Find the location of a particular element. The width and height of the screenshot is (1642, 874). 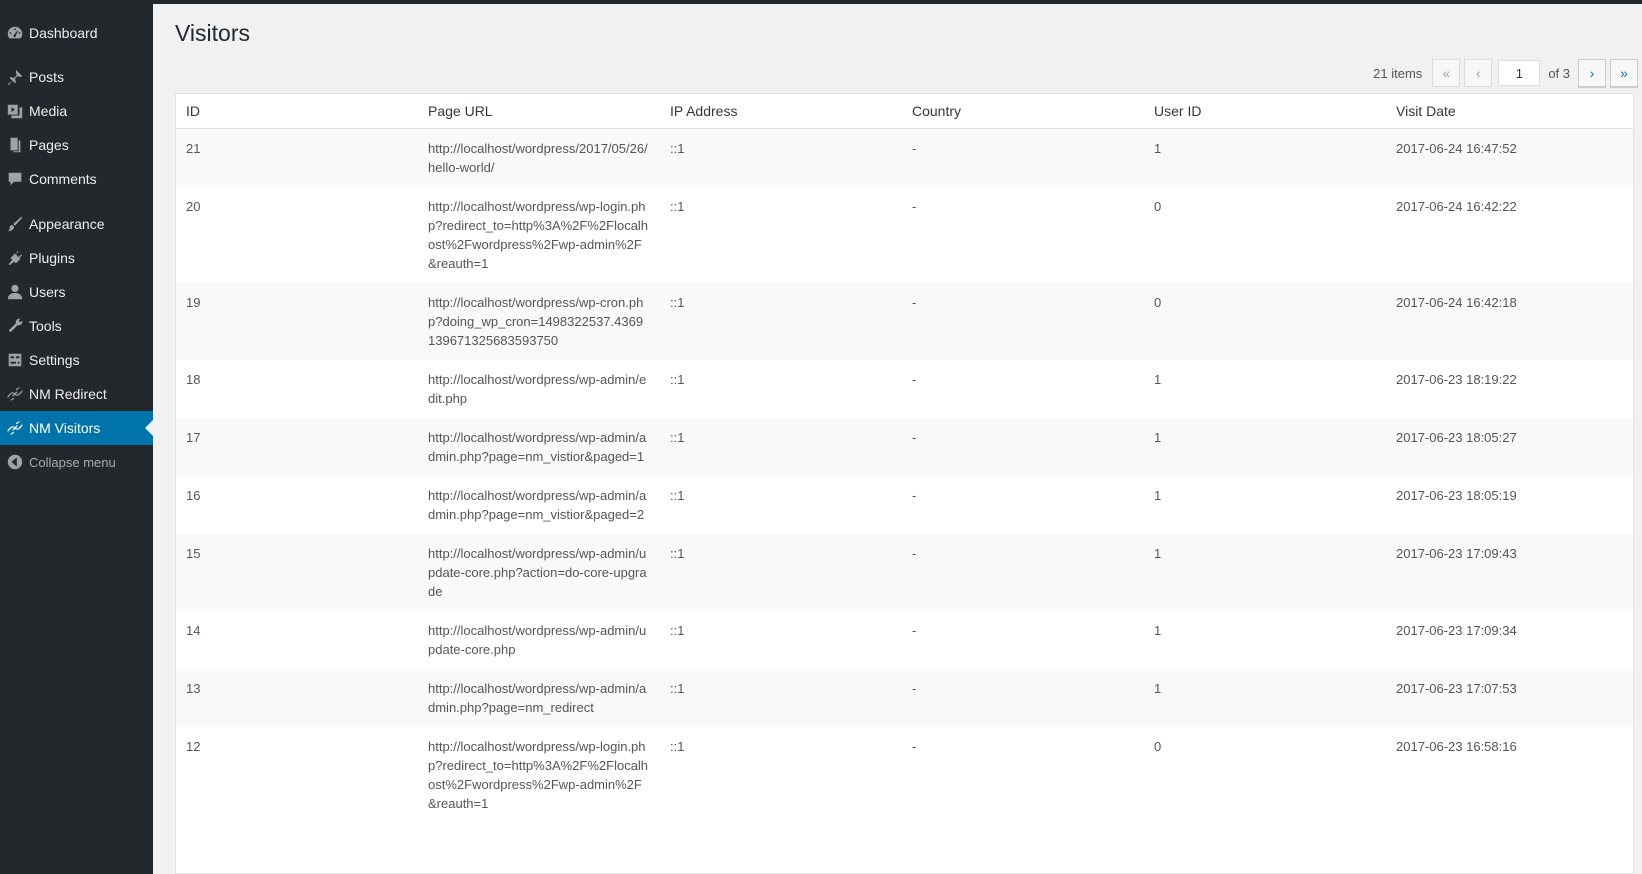

sidebar-item-label: Media is located at coordinates (48, 111).